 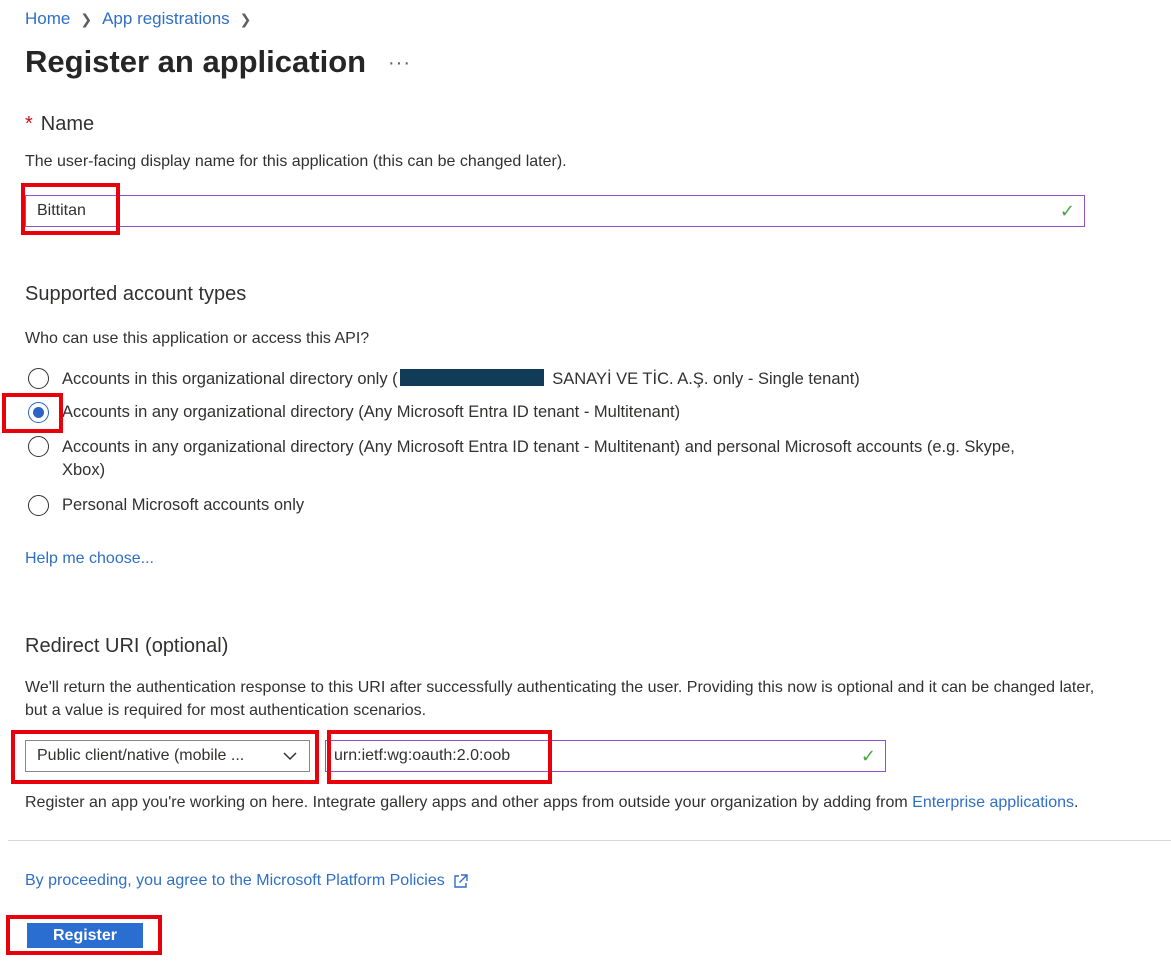 What do you see at coordinates (422, 755) in the screenshot?
I see `redirect-uri-value: urn:ietf:wg:oauth:2.0:oob` at bounding box center [422, 755].